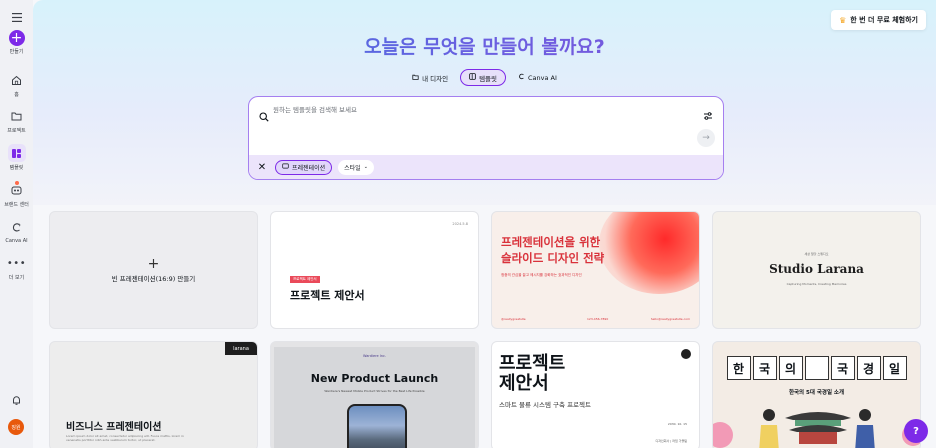 The image size is (936, 448). I want to click on card-brand: Wardiere Inc., so click(374, 356).